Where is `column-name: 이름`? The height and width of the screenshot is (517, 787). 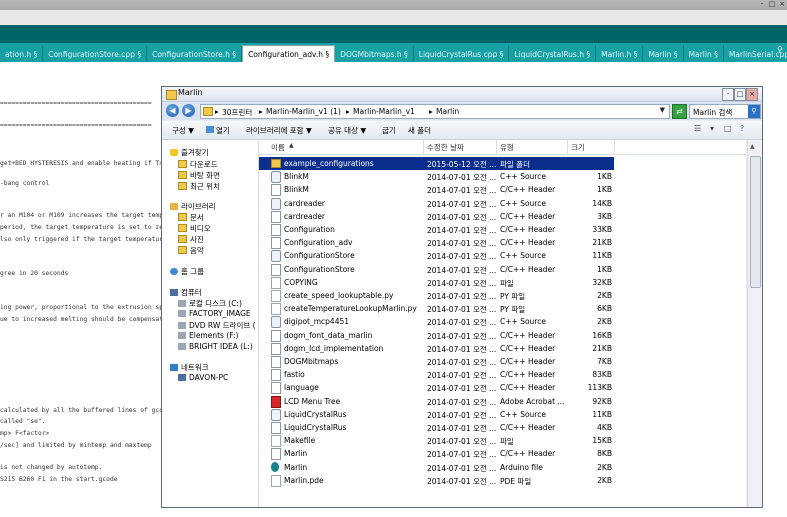 column-name: 이름 is located at coordinates (278, 147).